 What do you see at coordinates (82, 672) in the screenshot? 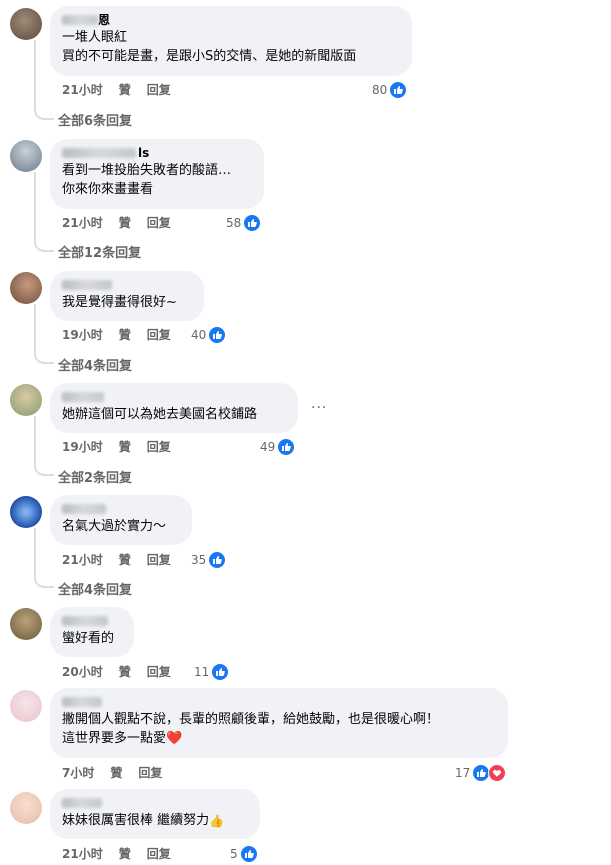
I see `timestamp: 20小时` at bounding box center [82, 672].